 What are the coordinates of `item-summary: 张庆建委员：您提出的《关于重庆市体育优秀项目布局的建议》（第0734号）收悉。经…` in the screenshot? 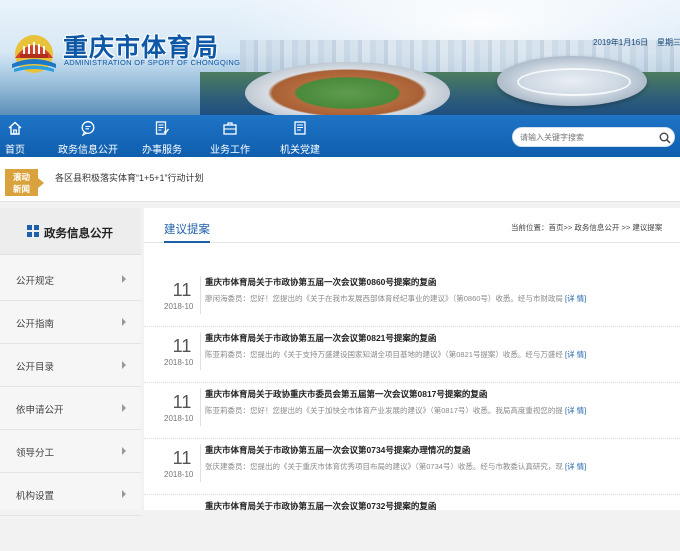 It's located at (384, 466).